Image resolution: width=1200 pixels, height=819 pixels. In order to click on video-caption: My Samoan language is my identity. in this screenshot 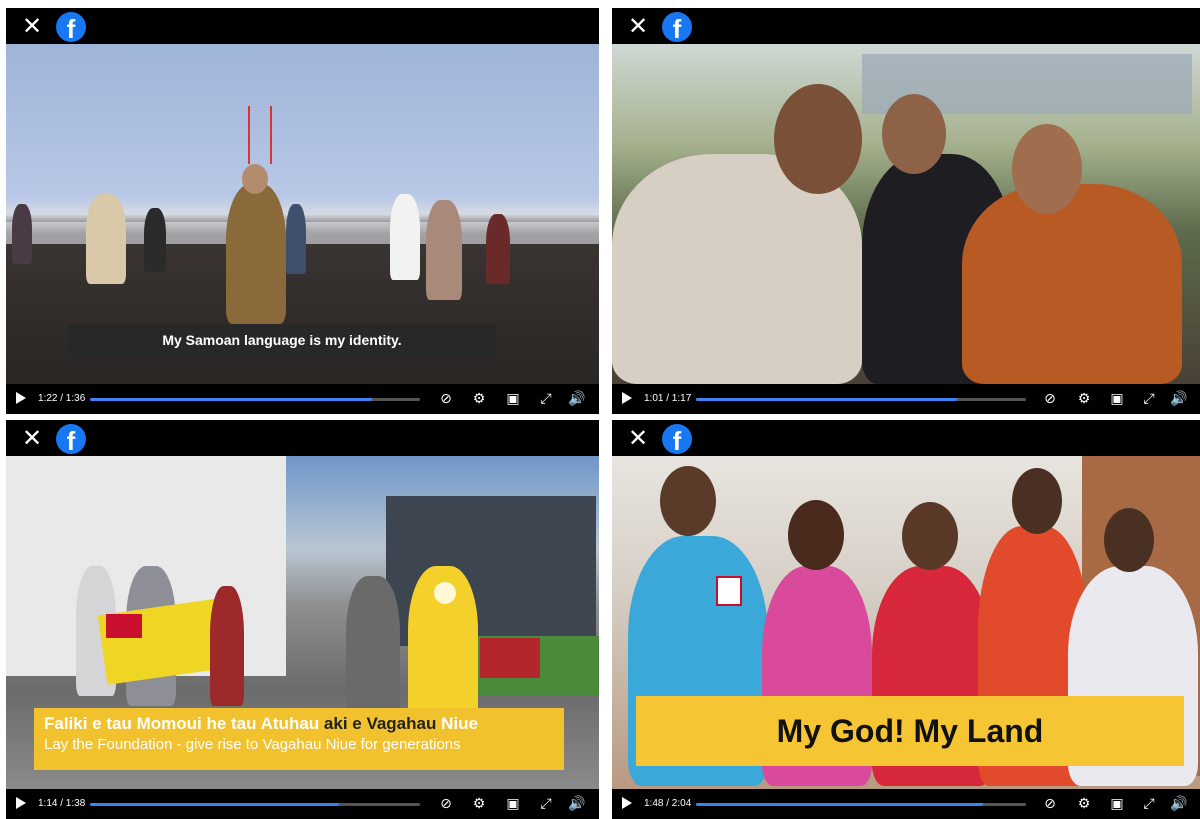, I will do `click(282, 340)`.